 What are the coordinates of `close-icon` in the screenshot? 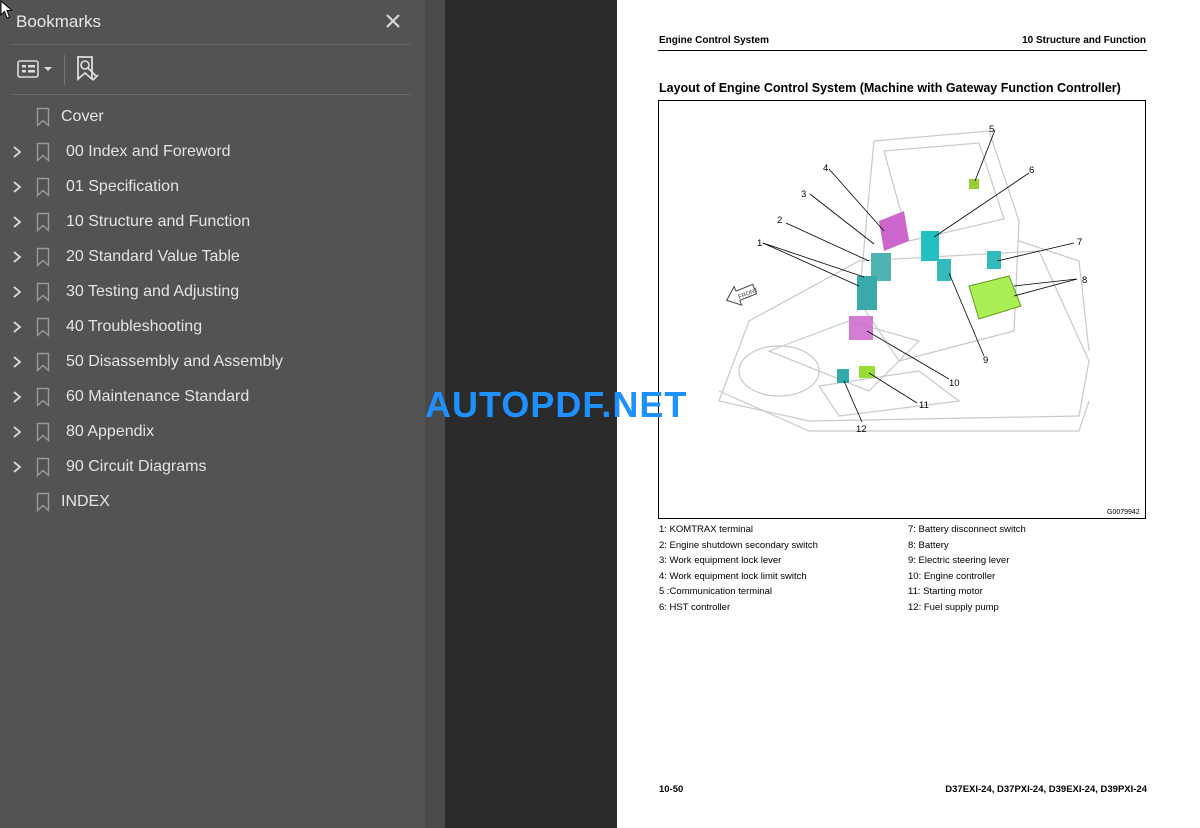 It's located at (393, 21).